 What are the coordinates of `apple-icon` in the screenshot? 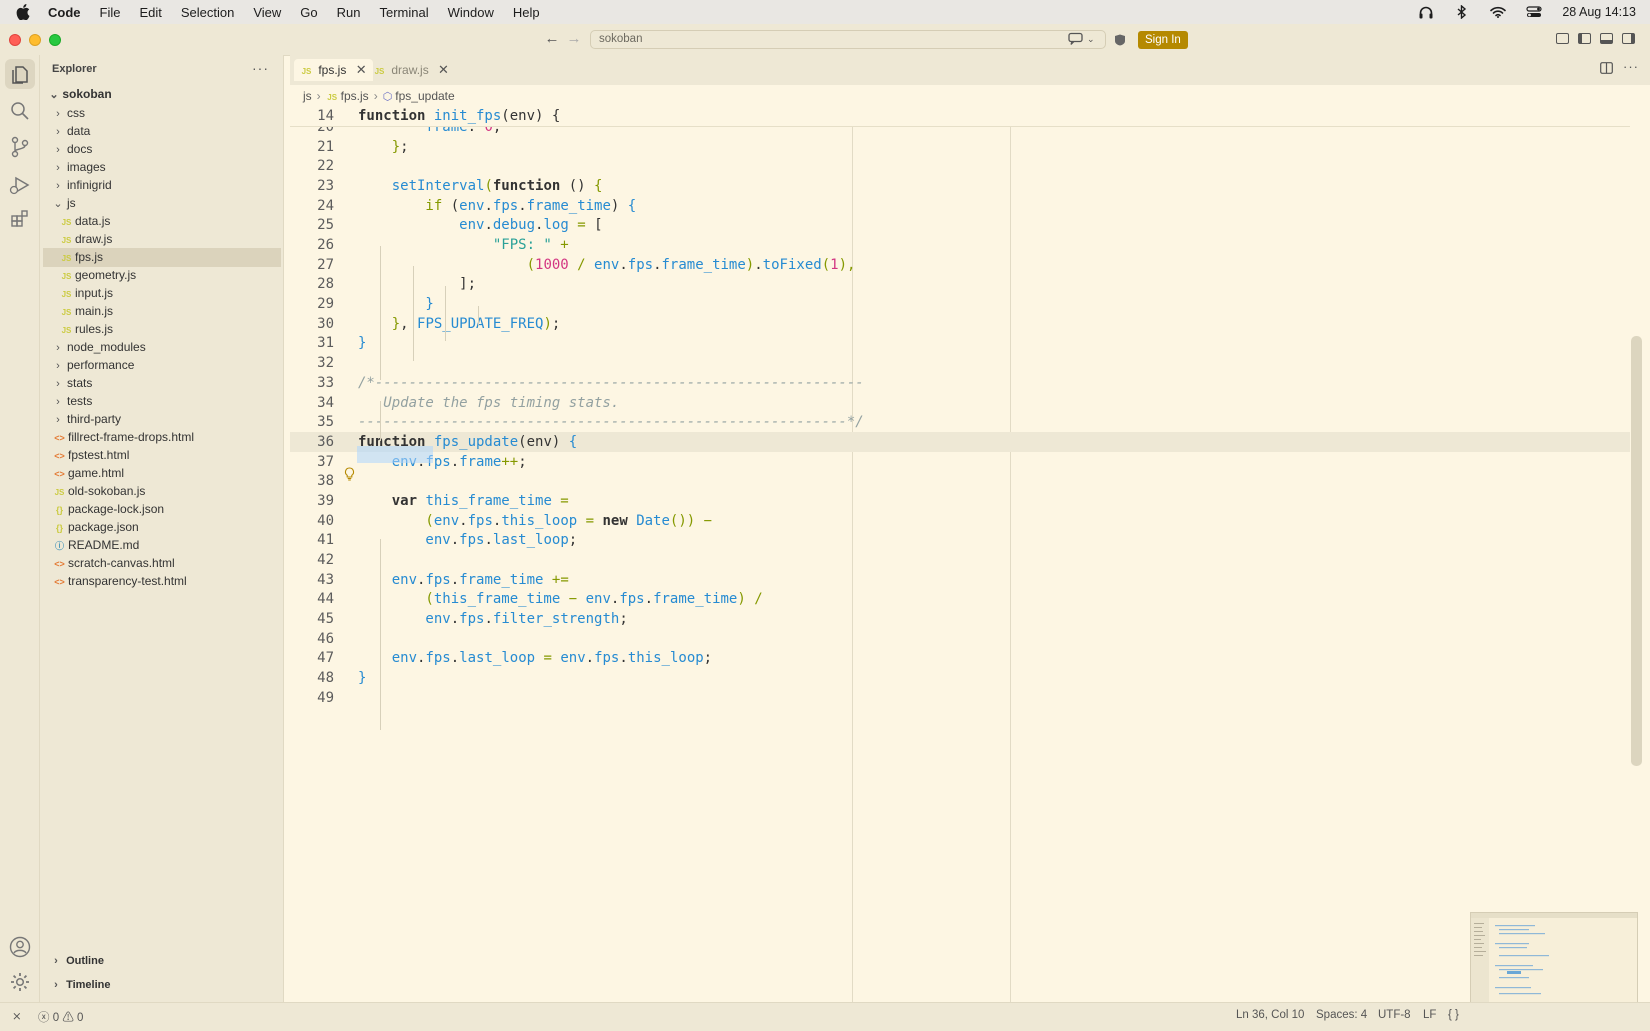 It's located at (25, 12).